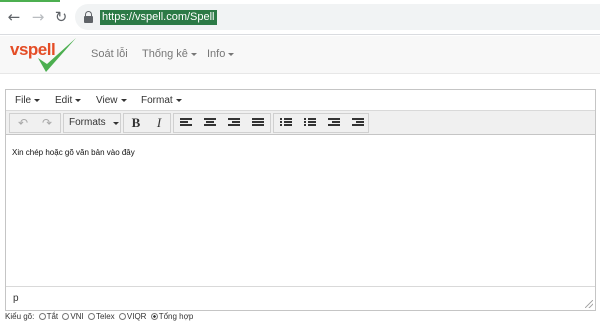 This screenshot has width=600, height=322. I want to click on list-group, so click(321, 123).